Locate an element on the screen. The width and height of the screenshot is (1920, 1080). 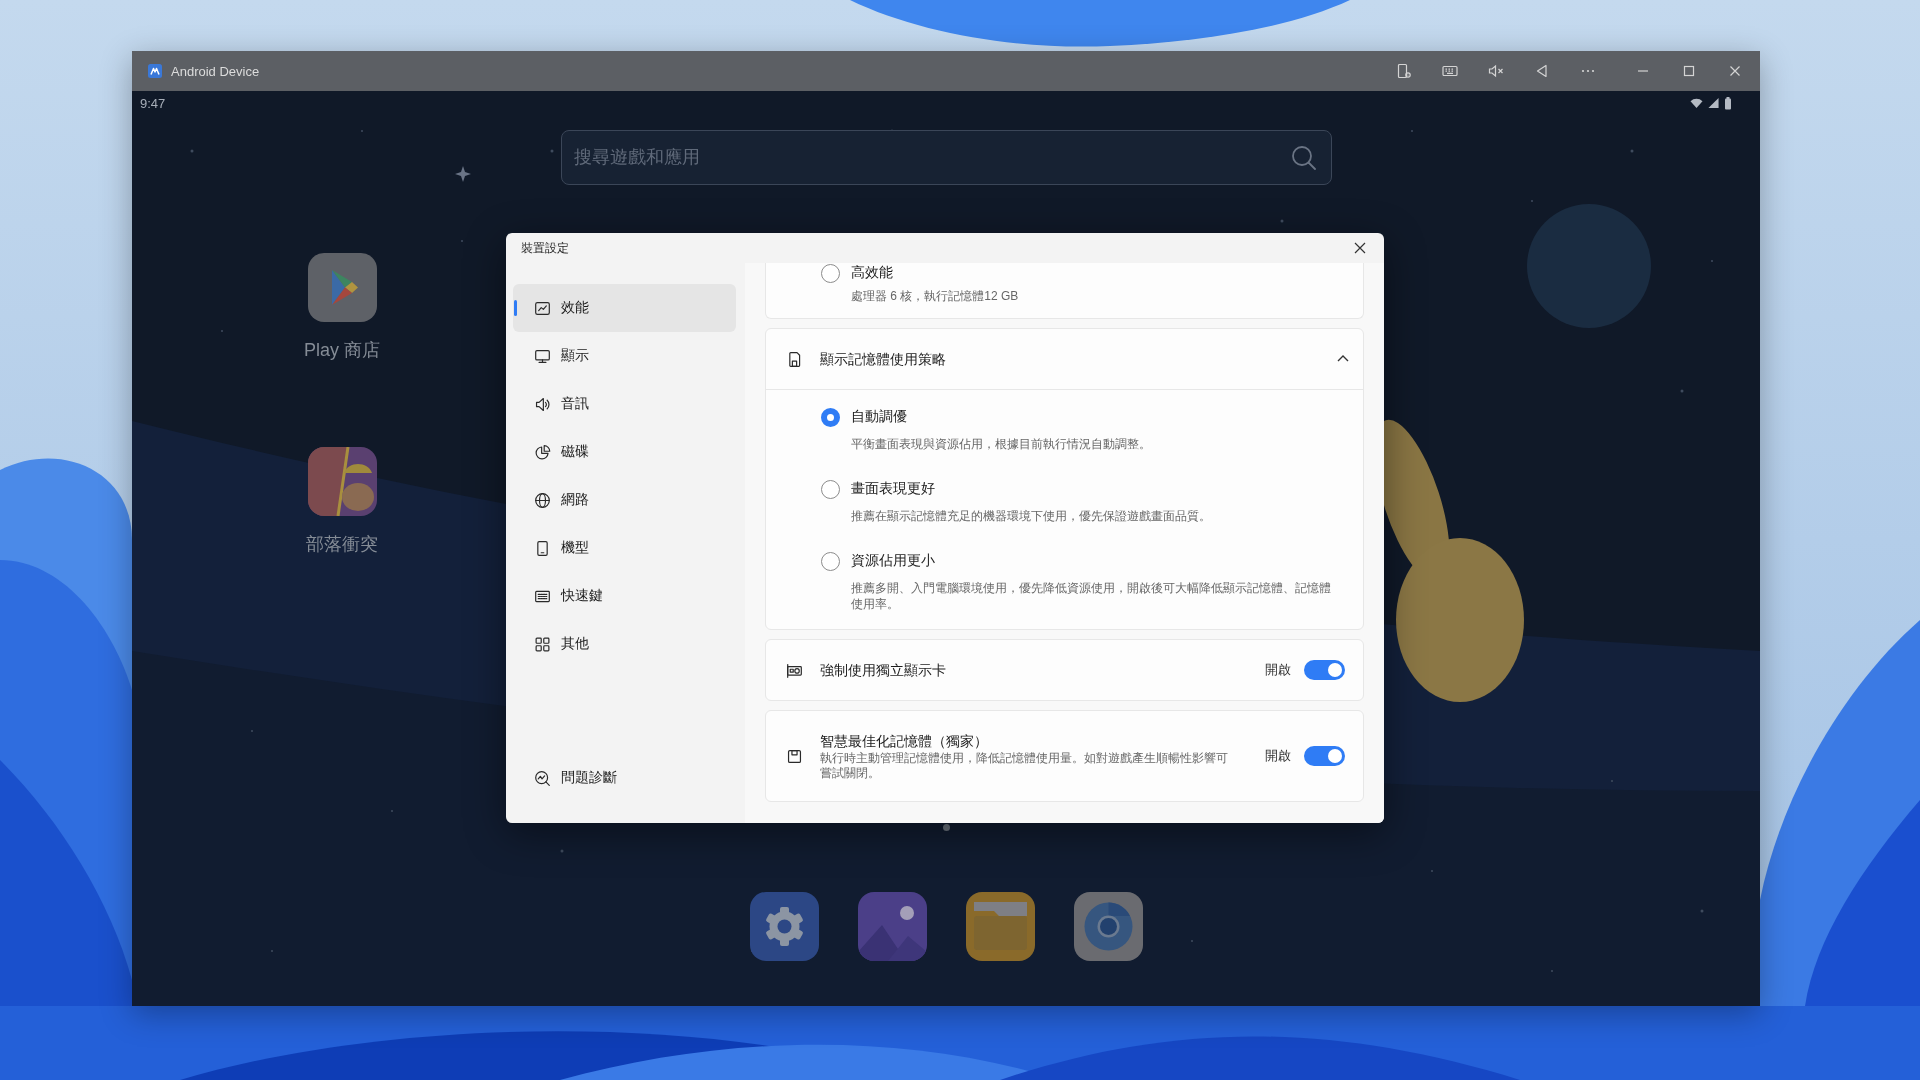
gear-icon is located at coordinates (784, 926).